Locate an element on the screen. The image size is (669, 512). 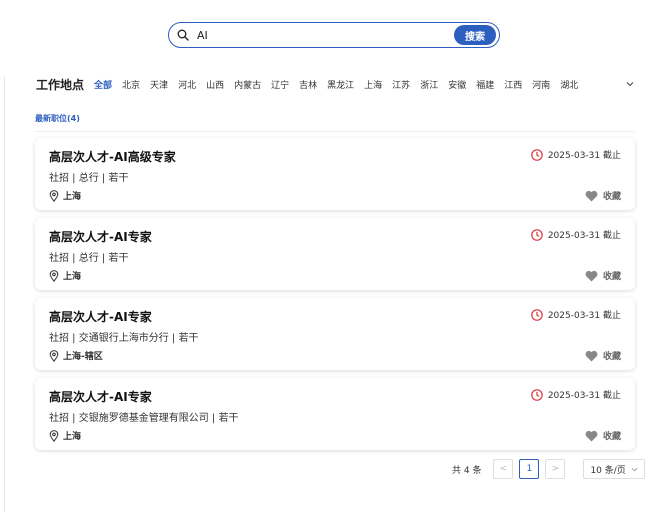
divider is located at coordinates (335, 131).